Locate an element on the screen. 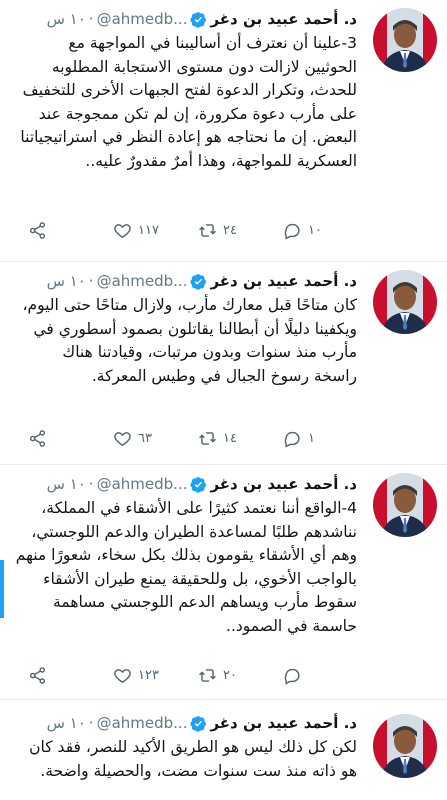 This screenshot has height=800, width=447. like-button: ٦٣ is located at coordinates (139, 438).